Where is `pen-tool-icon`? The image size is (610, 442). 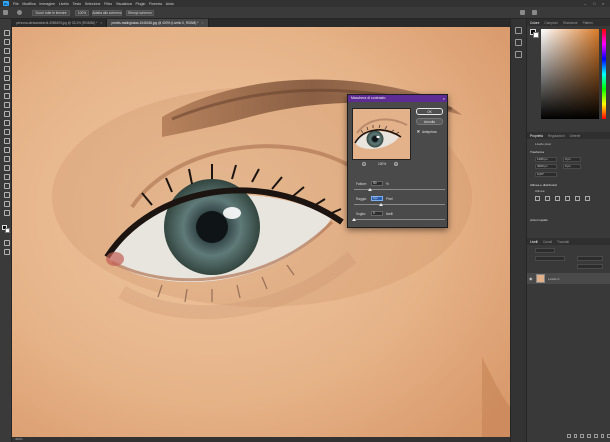 pen-tool-icon is located at coordinates (6, 167).